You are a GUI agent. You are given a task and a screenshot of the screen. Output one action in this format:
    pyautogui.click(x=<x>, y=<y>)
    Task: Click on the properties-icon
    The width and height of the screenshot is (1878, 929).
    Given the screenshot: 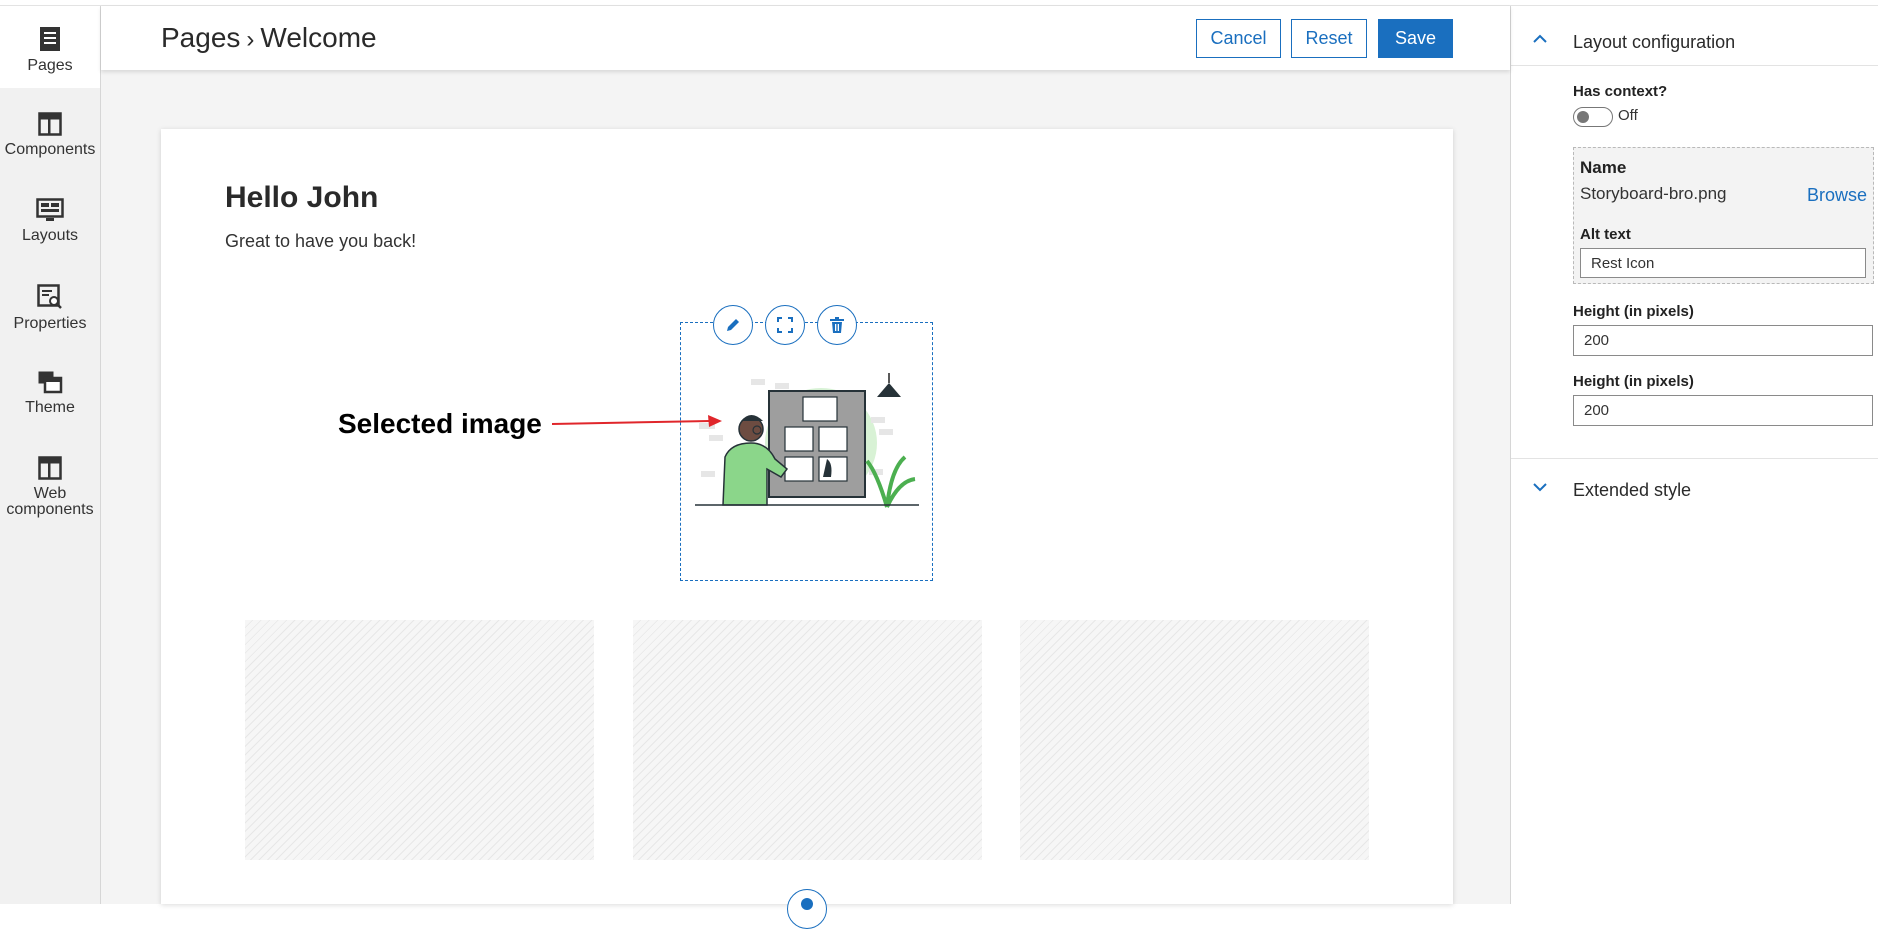 What is the action you would take?
    pyautogui.click(x=49, y=296)
    